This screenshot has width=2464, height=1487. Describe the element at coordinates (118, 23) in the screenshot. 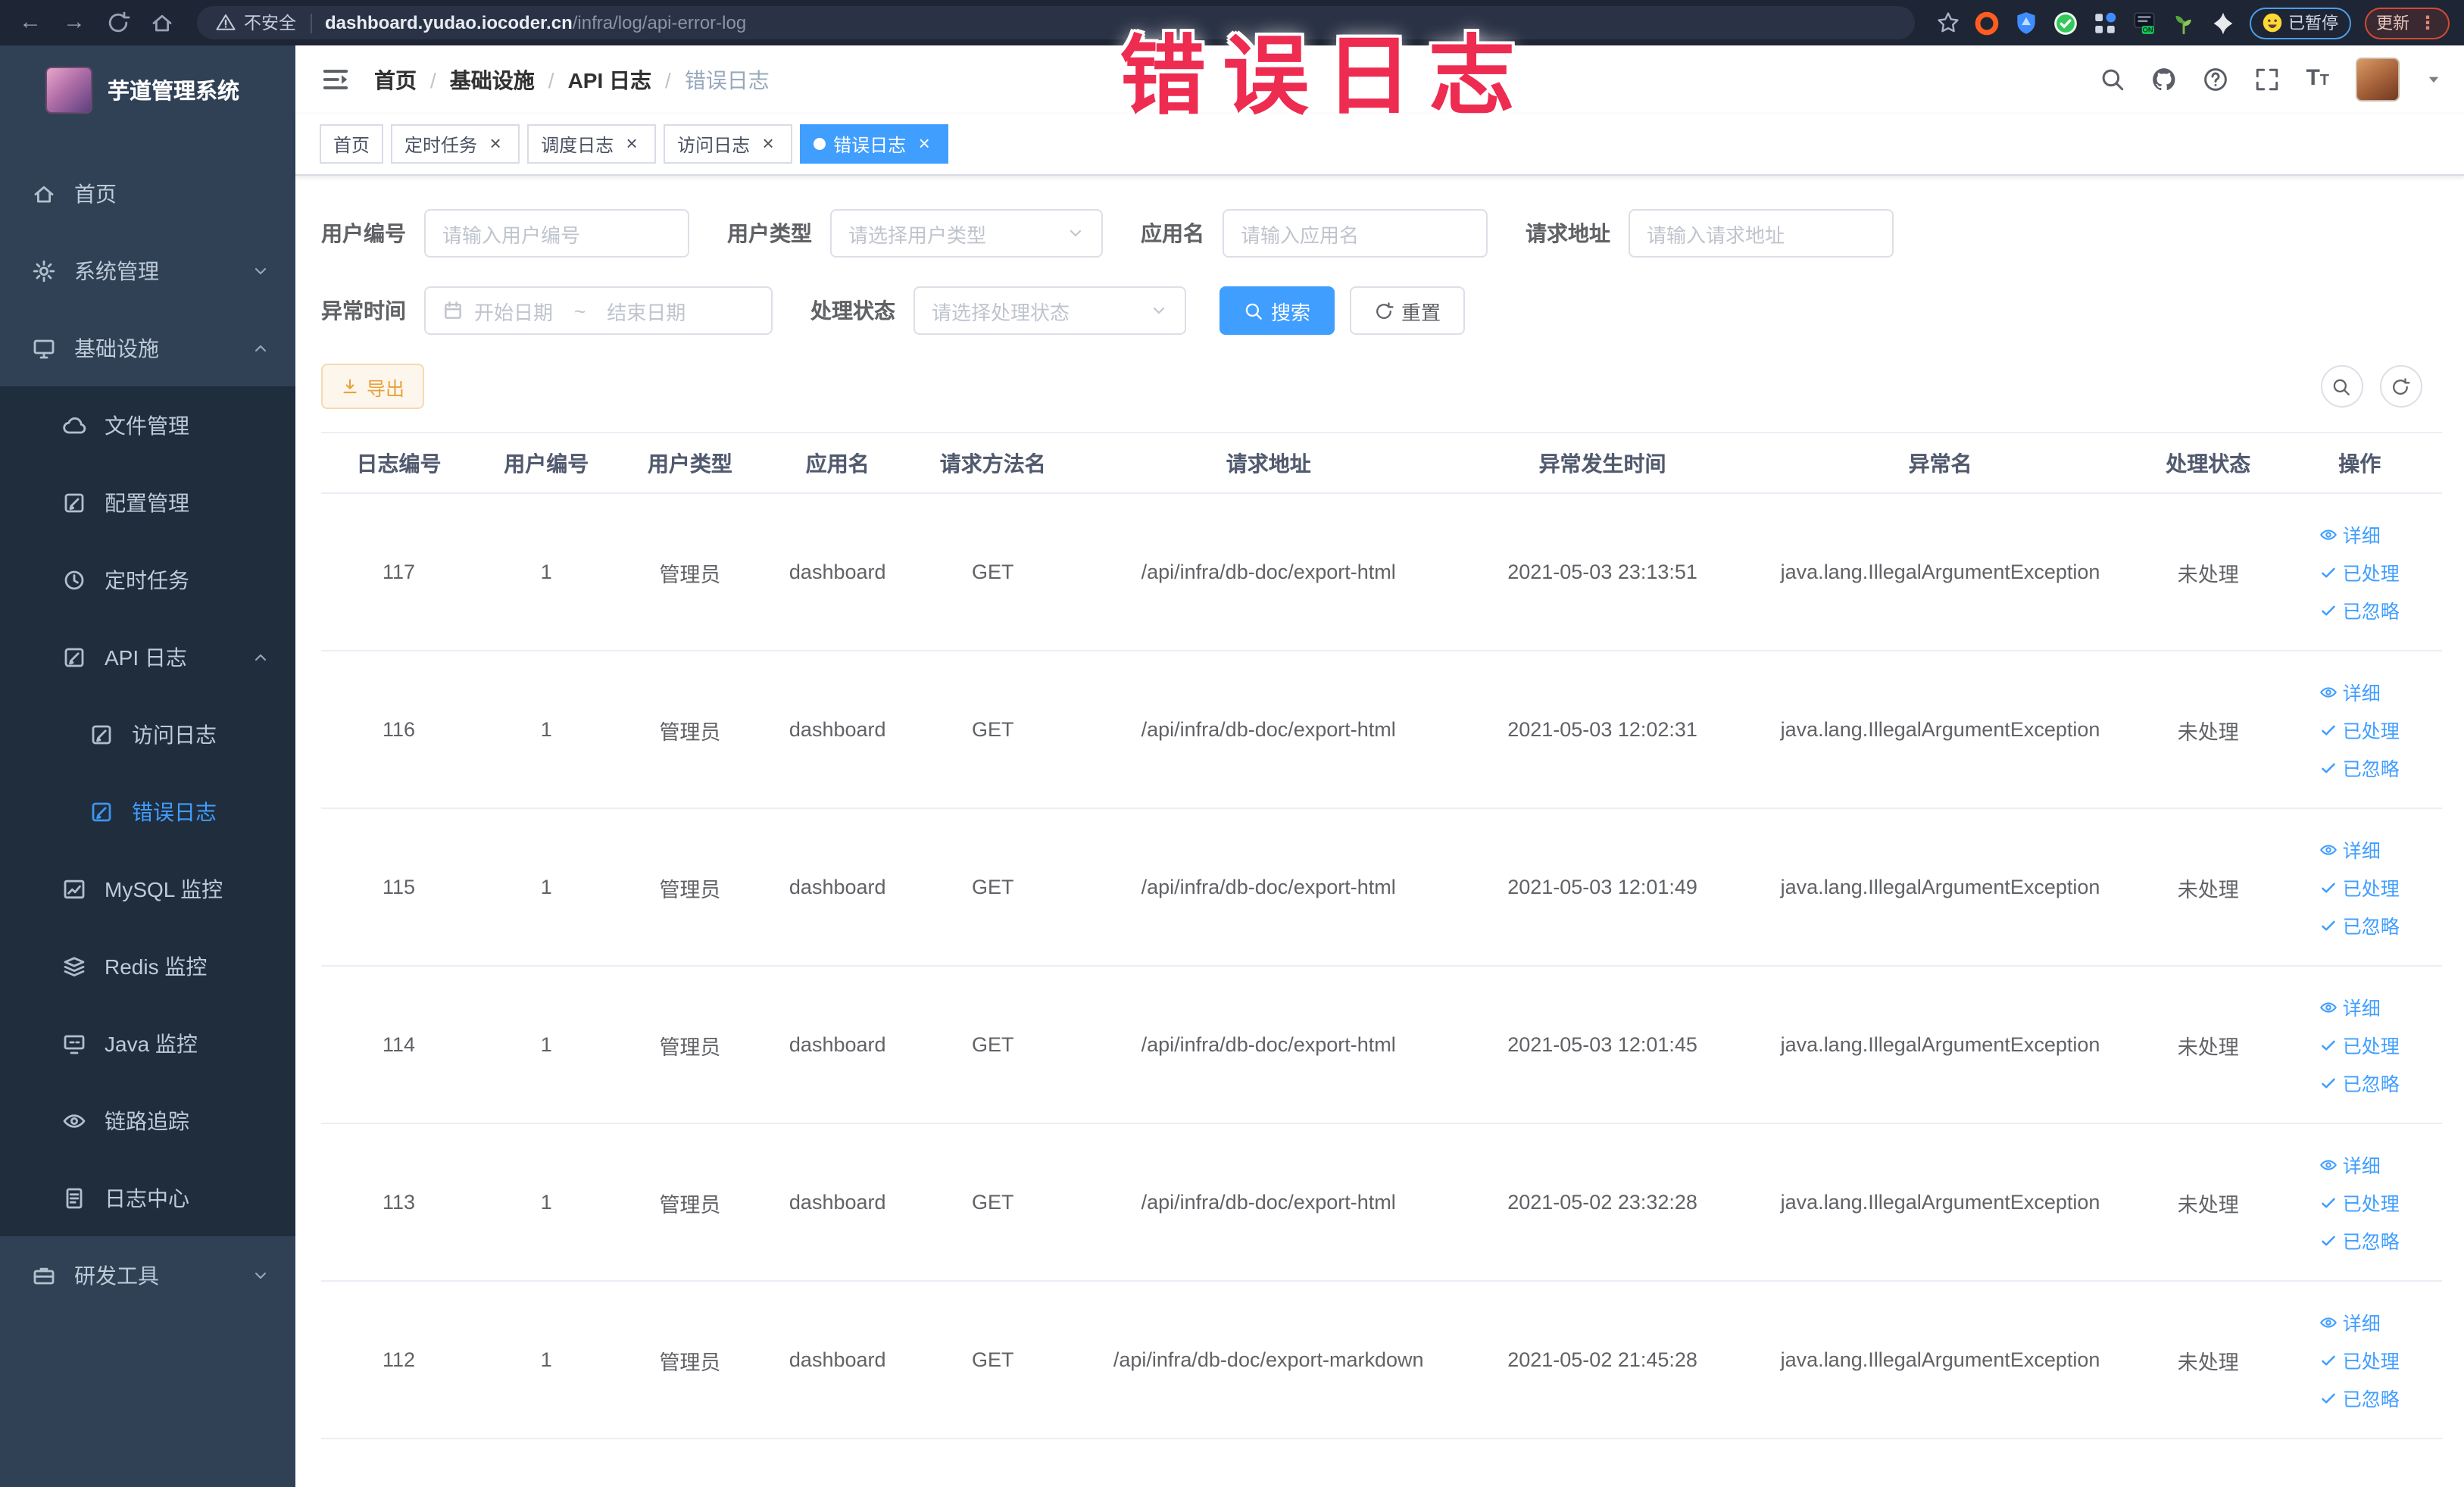

I see `reload-icon` at that location.